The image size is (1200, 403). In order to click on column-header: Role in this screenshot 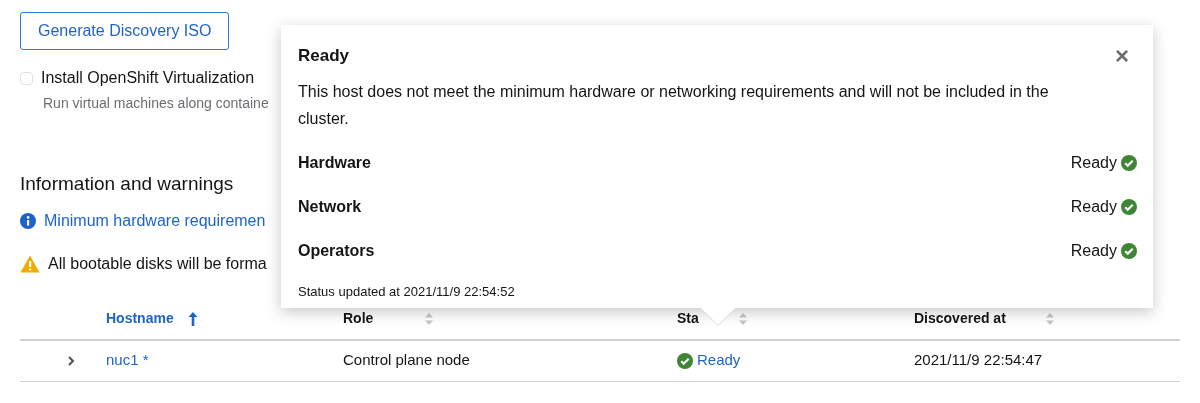, I will do `click(358, 318)`.